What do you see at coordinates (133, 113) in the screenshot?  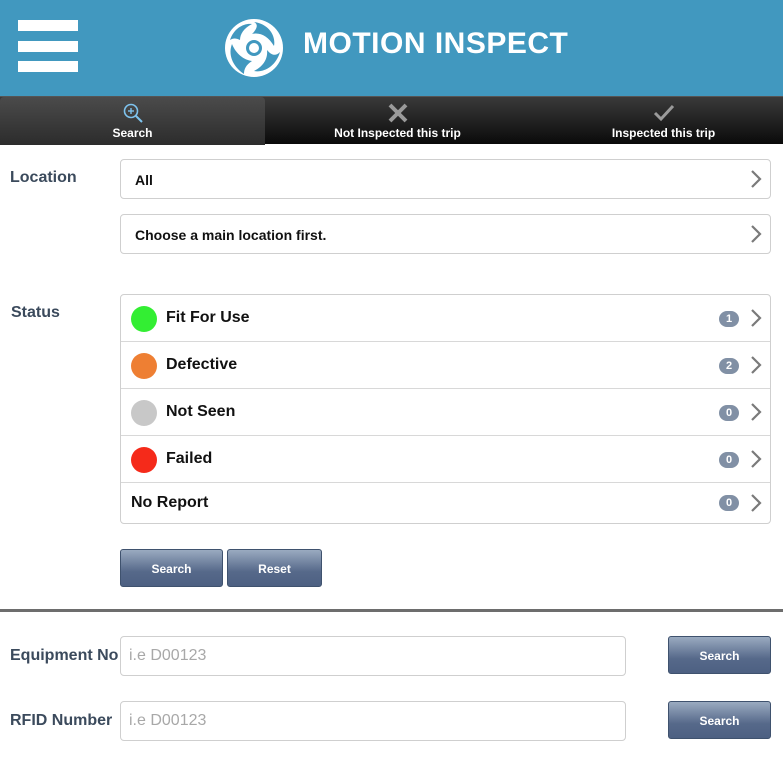 I see `zoom-in-icon` at bounding box center [133, 113].